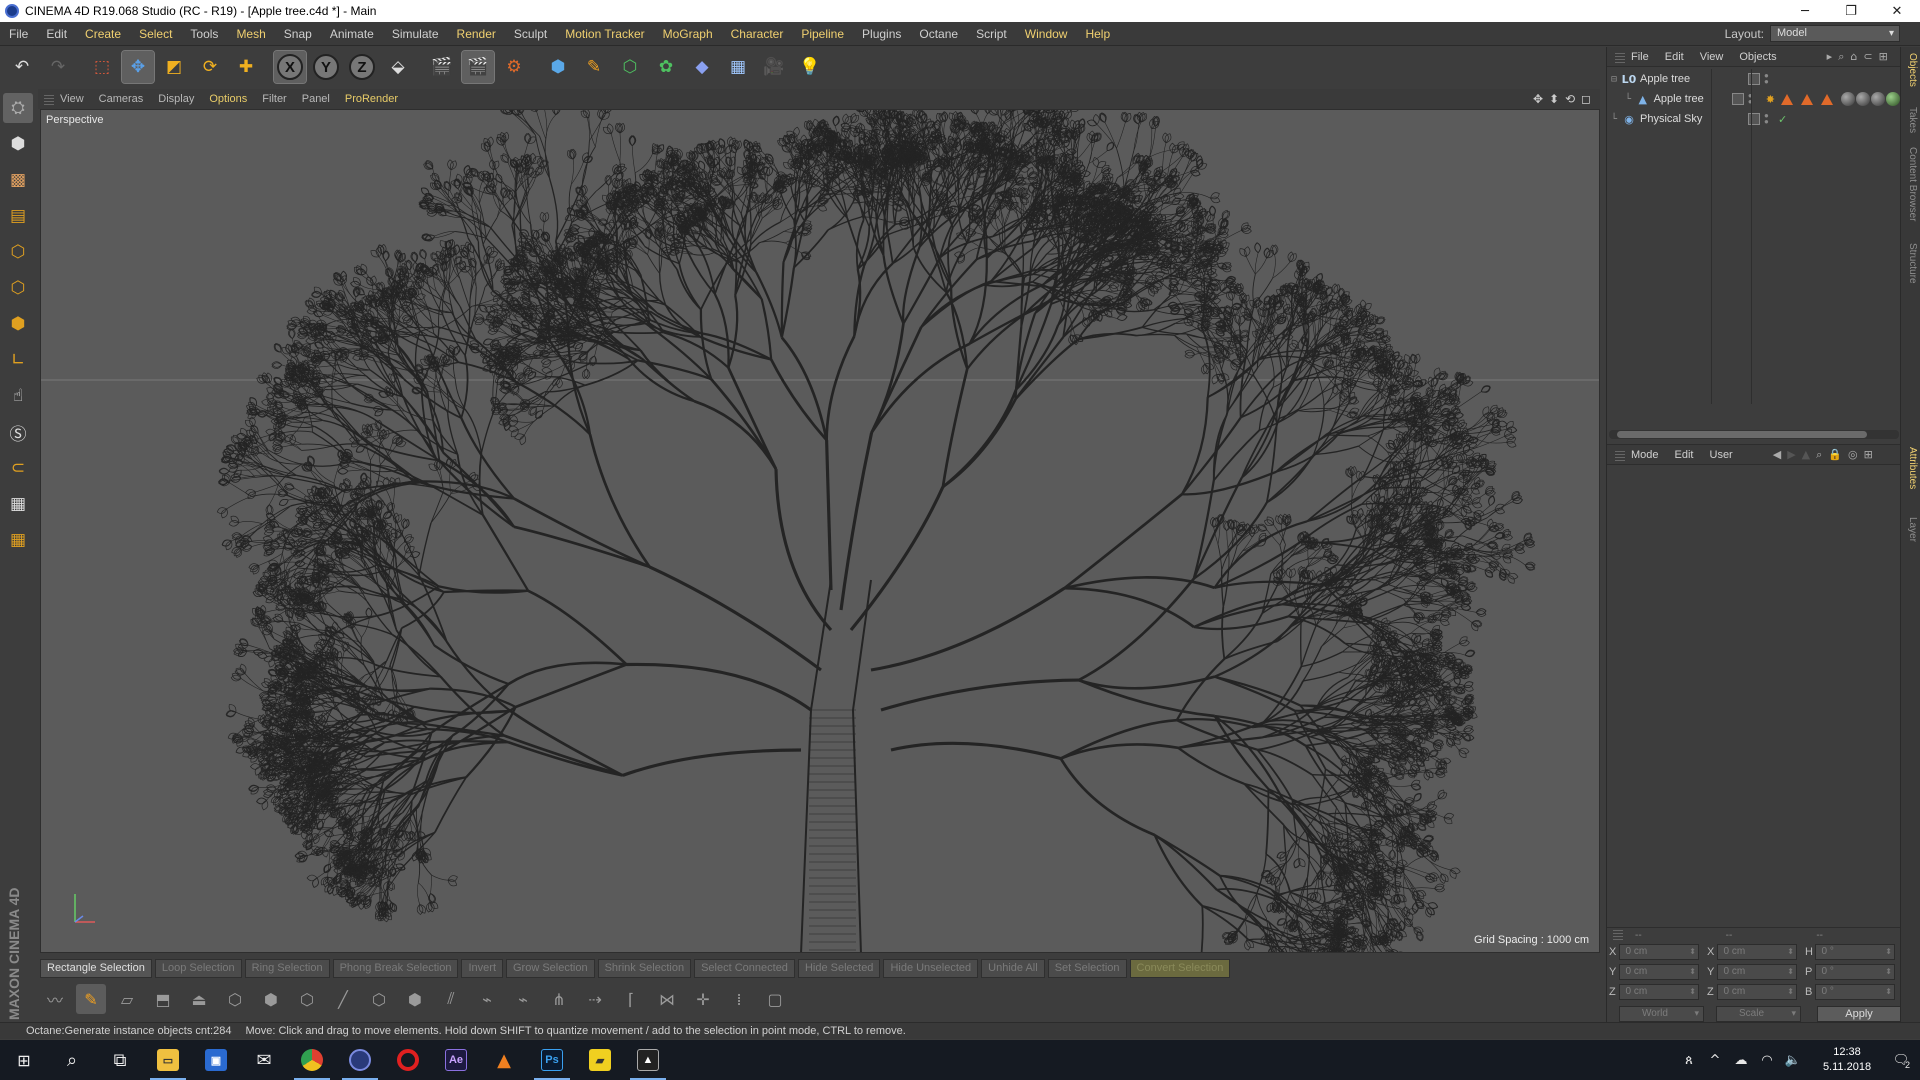 Image resolution: width=1920 pixels, height=1080 pixels. What do you see at coordinates (1851, 11) in the screenshot?
I see `maximize-button: ❐` at bounding box center [1851, 11].